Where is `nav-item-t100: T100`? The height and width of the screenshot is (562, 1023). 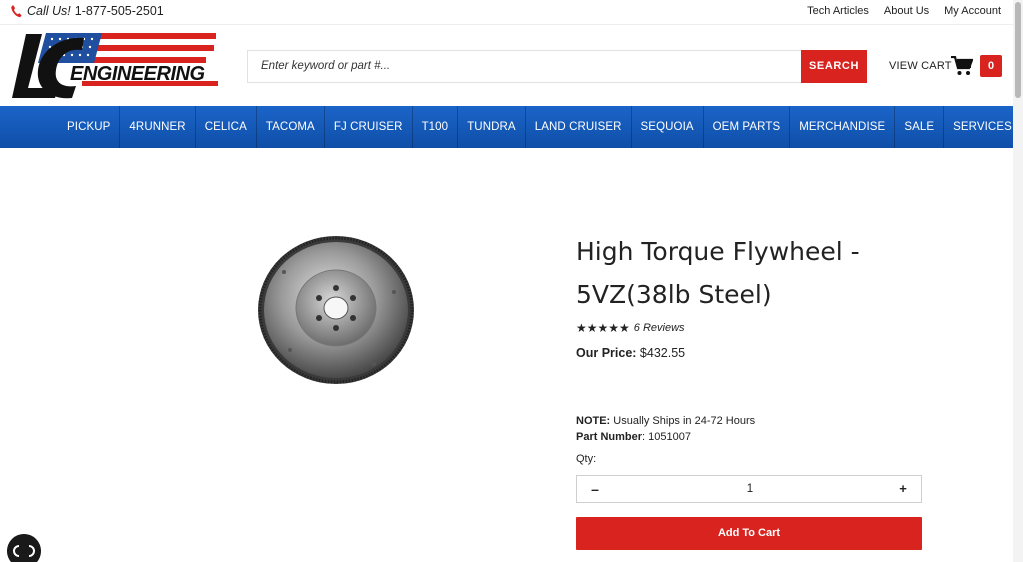
nav-item-t100: T100 is located at coordinates (436, 127).